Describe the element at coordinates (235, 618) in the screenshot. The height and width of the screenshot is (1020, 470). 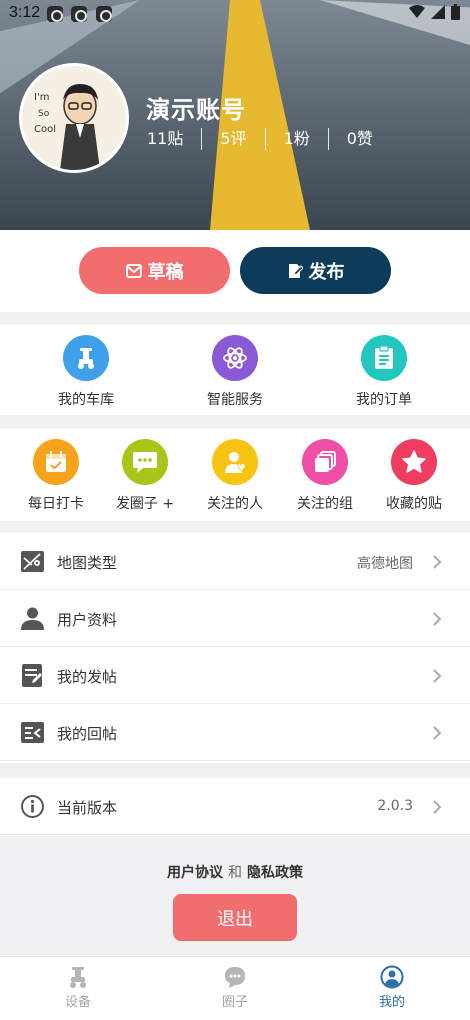
I see `settings-item-user-profile: 用户资料` at that location.